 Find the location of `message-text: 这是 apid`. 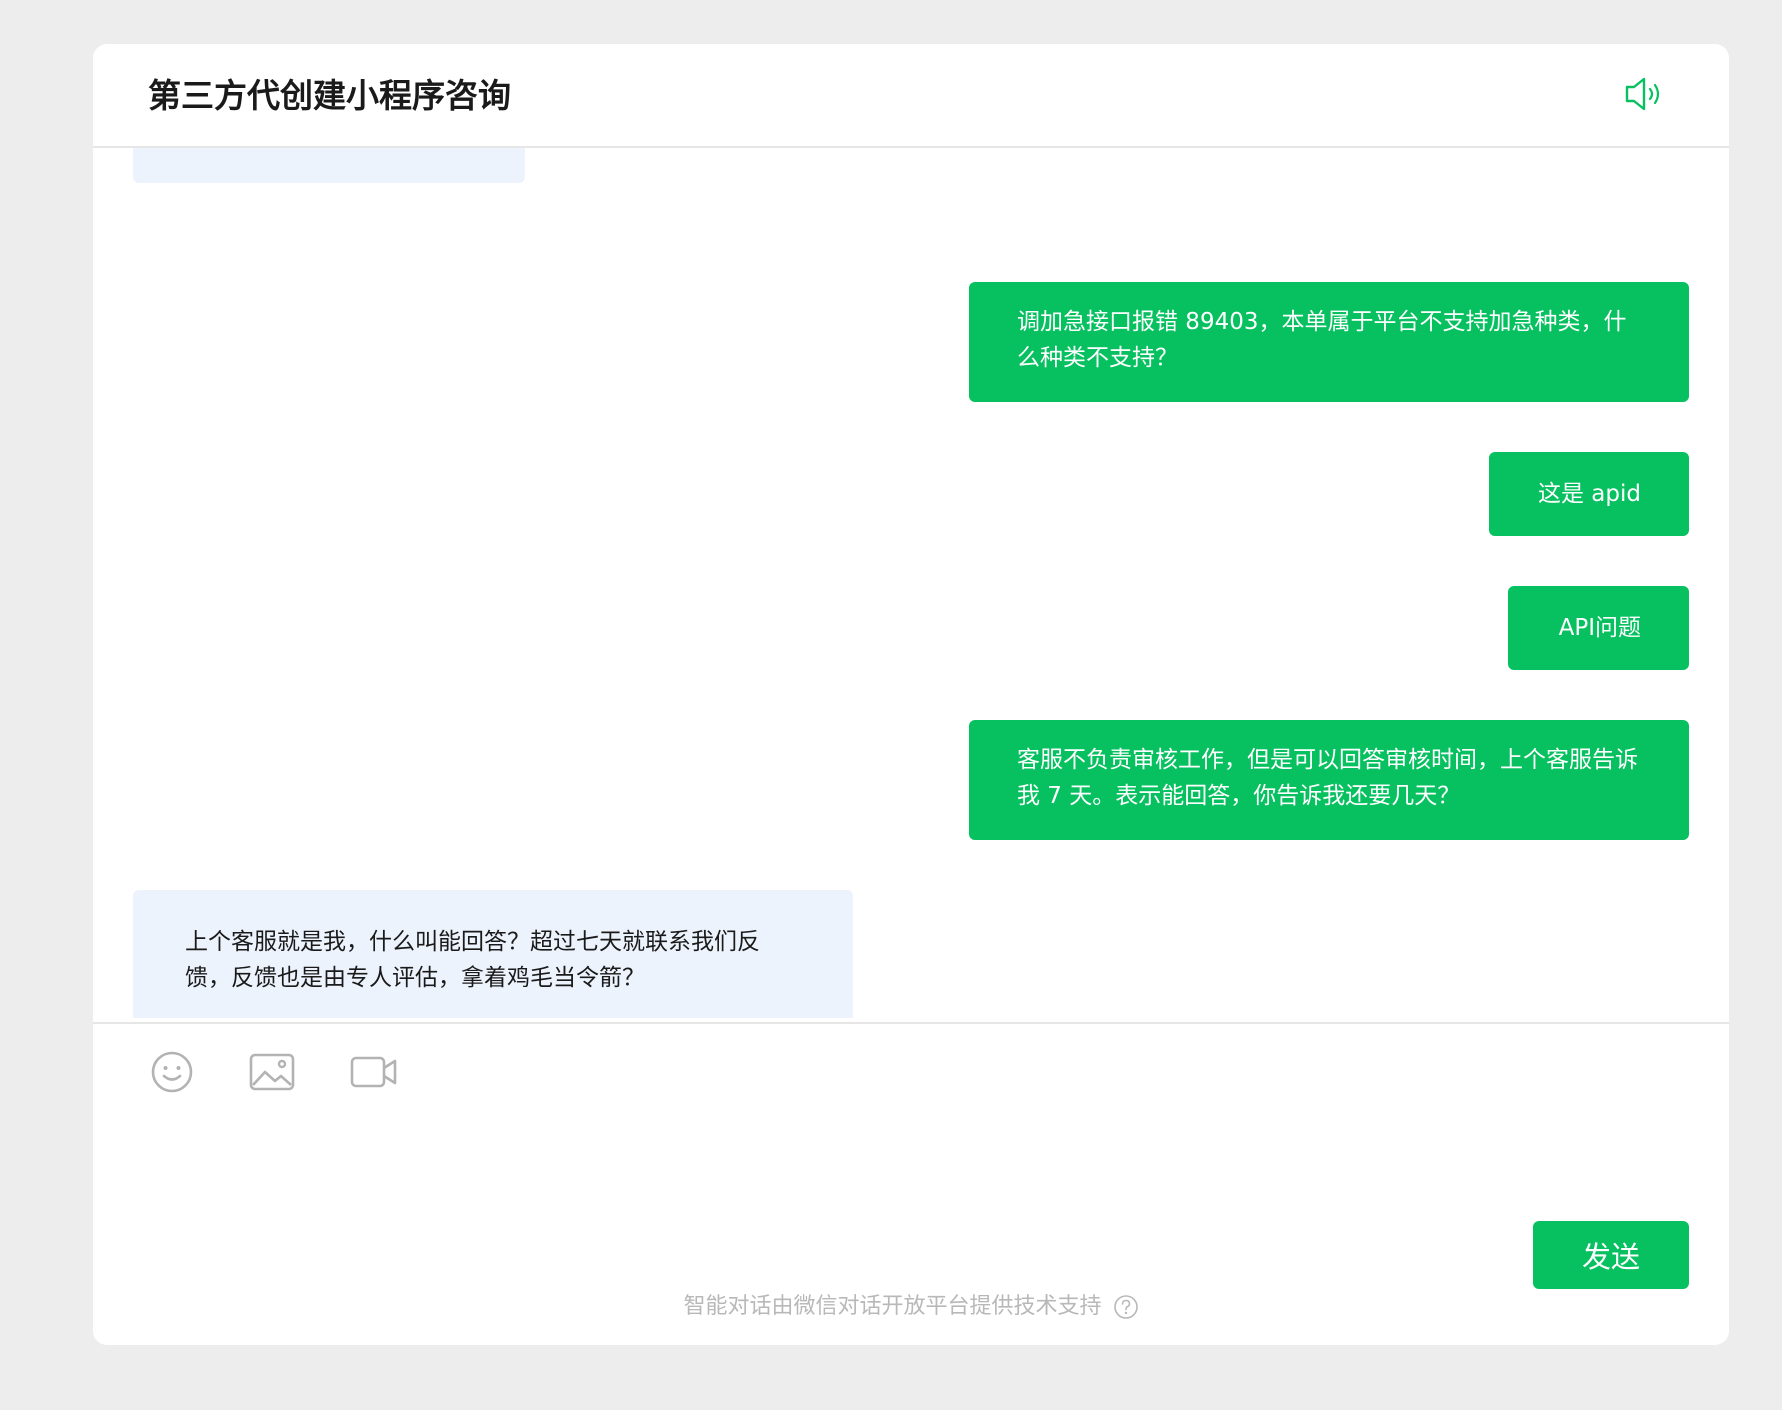

message-text: 这是 apid is located at coordinates (1589, 494).